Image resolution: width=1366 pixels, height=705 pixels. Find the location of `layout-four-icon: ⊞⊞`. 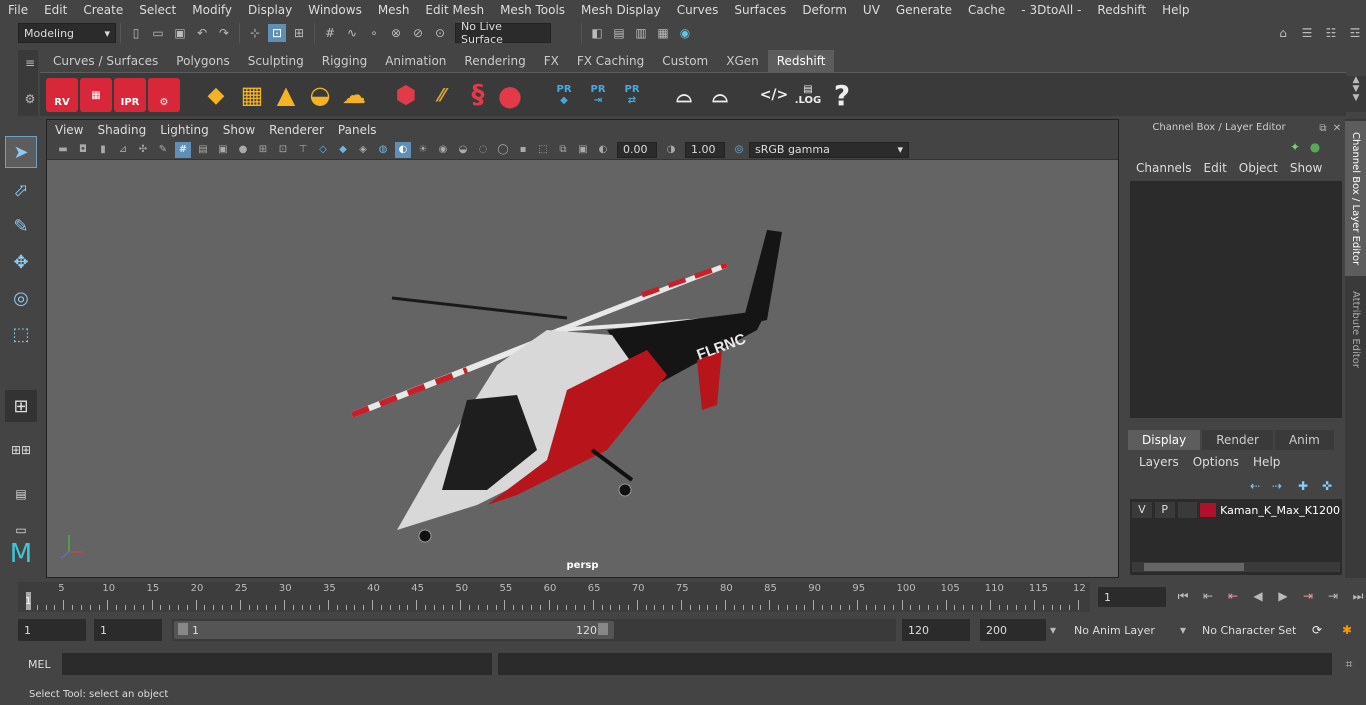

layout-four-icon: ⊞⊞ is located at coordinates (21, 450).